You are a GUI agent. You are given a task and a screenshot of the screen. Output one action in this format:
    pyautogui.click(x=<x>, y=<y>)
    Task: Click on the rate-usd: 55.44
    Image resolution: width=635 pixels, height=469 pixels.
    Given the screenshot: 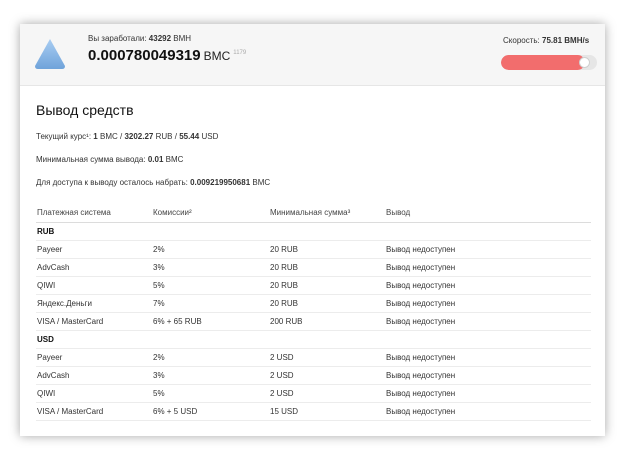 What is the action you would take?
    pyautogui.click(x=189, y=136)
    